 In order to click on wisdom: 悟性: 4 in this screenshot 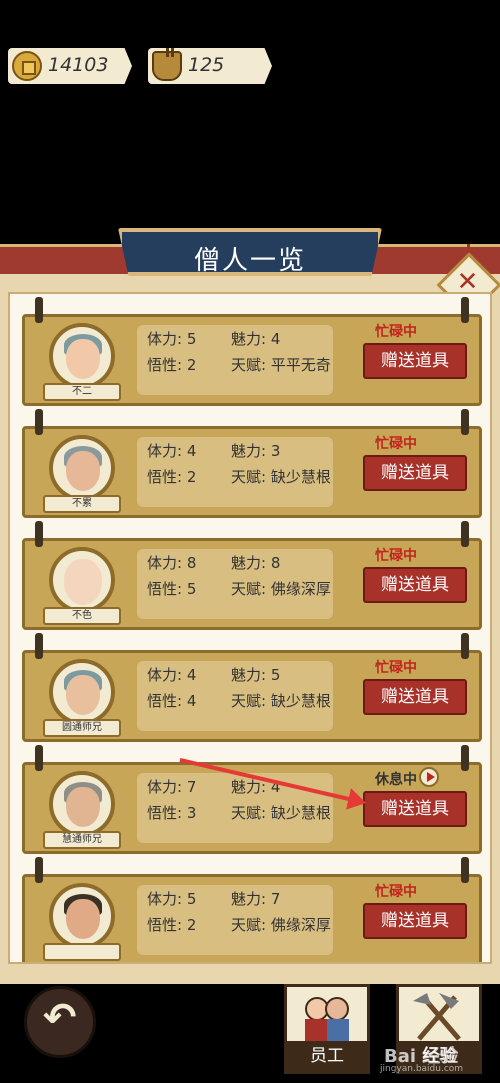, I will do `click(172, 701)`.